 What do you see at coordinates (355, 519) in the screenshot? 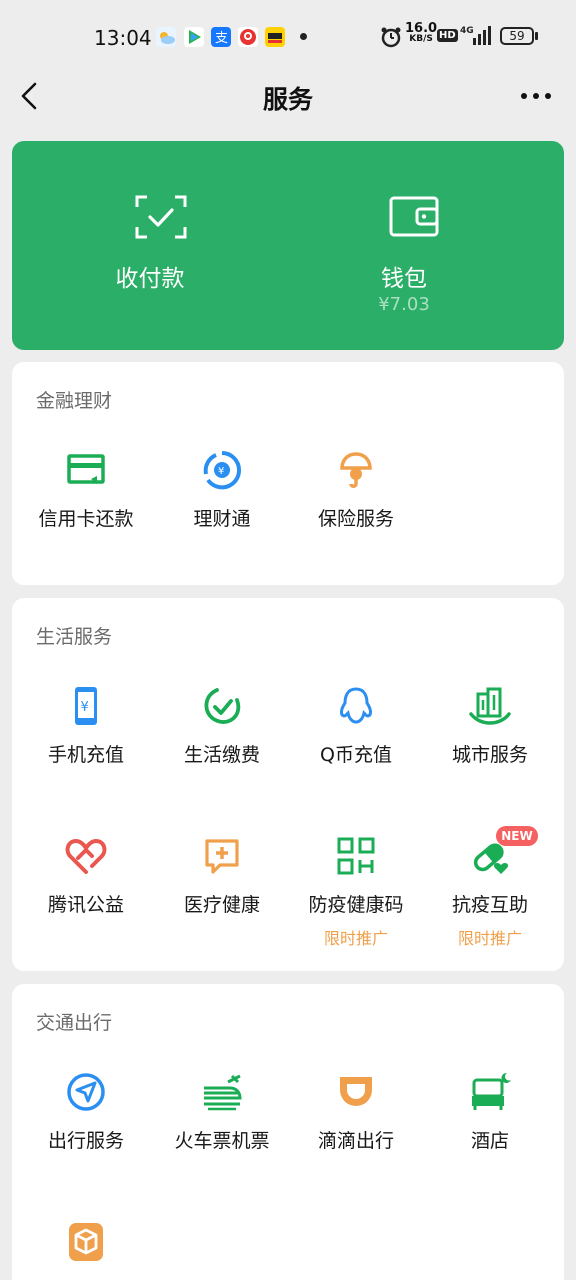
I see `insurance-label: 保险服务` at bounding box center [355, 519].